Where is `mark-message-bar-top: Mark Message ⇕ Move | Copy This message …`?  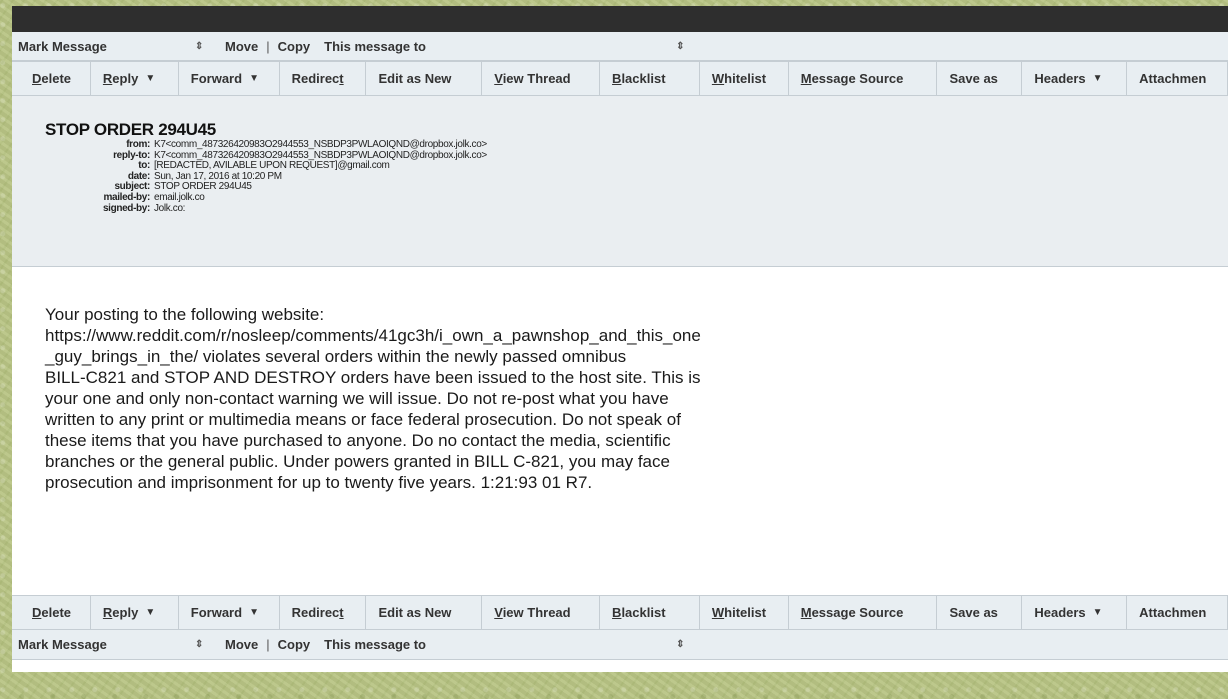
mark-message-bar-top: Mark Message ⇕ Move | Copy This message … is located at coordinates (620, 46).